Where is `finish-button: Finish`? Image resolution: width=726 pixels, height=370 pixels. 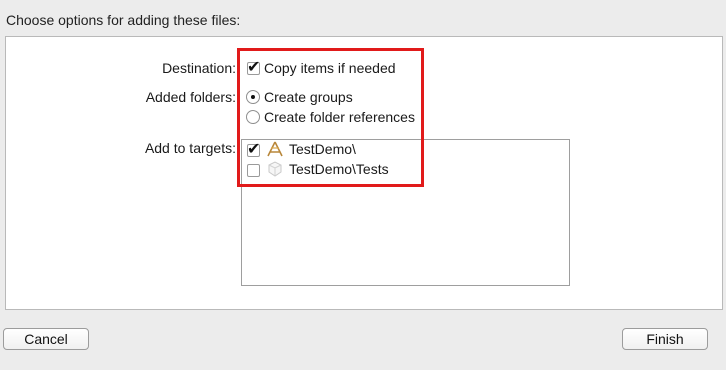
finish-button: Finish is located at coordinates (665, 339).